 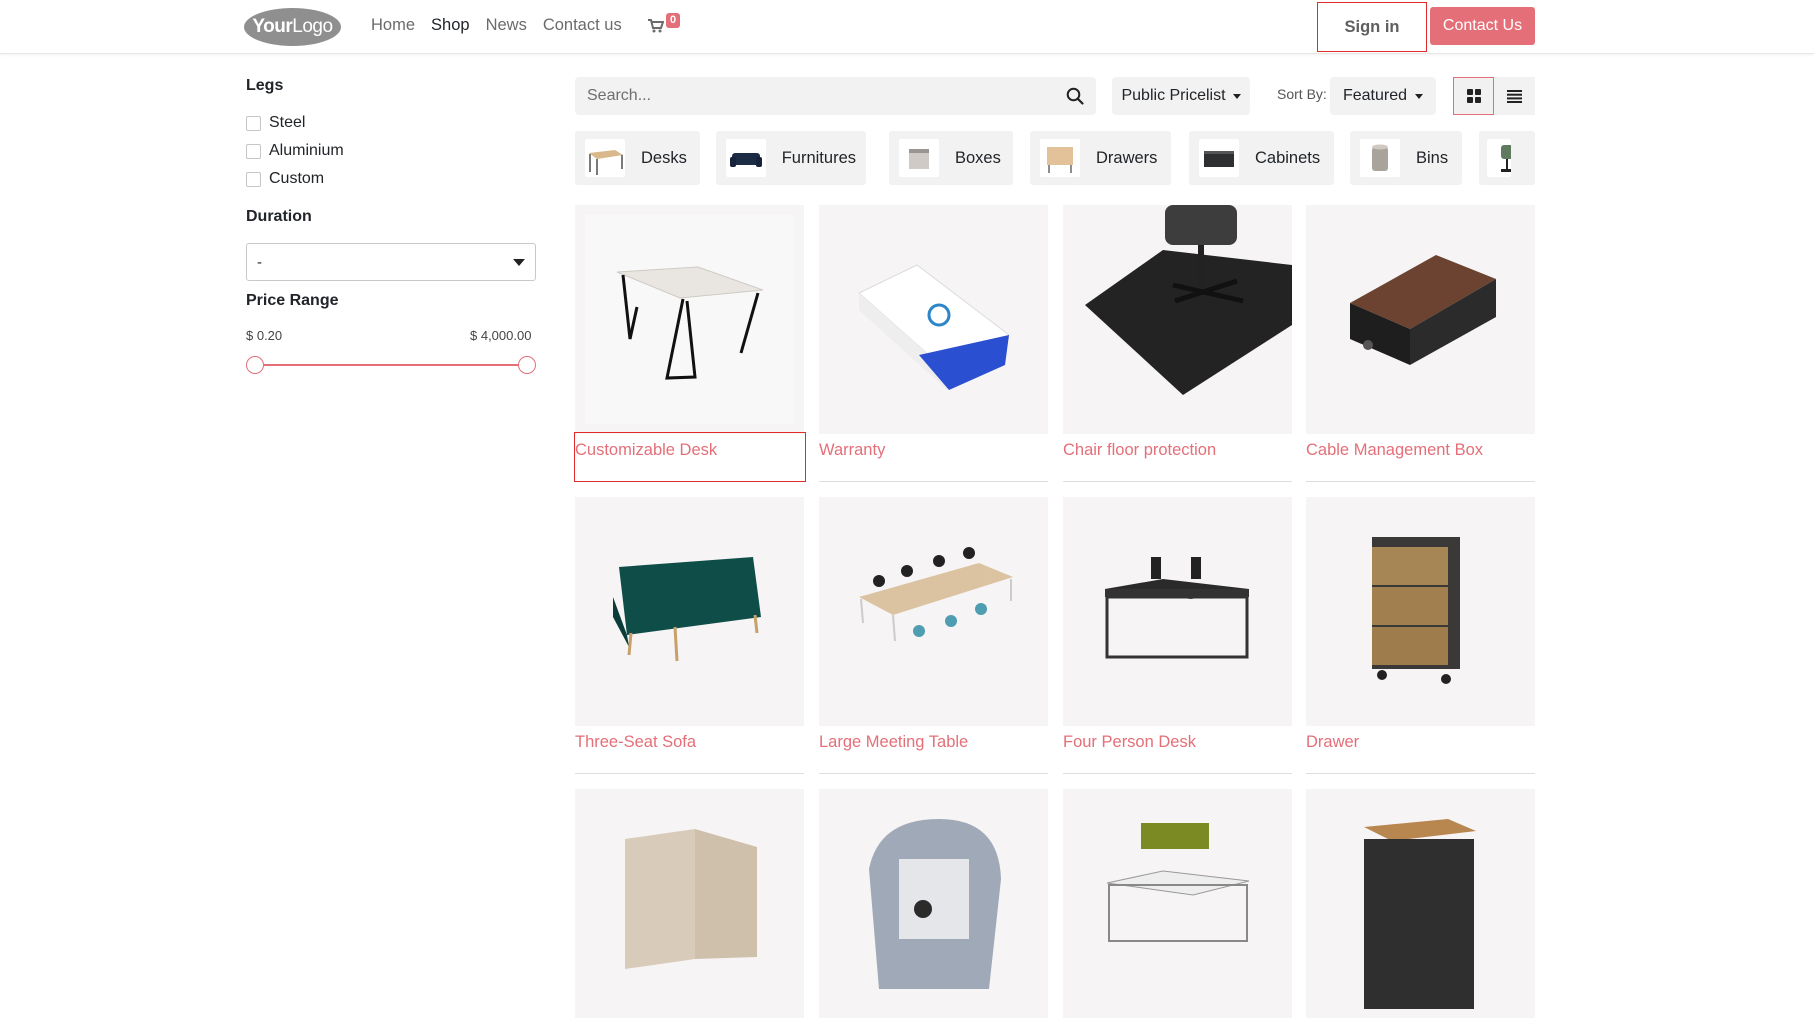 What do you see at coordinates (919, 158) in the screenshot?
I see `box-thumbnail` at bounding box center [919, 158].